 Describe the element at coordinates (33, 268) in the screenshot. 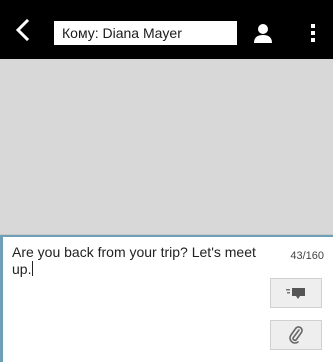

I see `text-cursor` at that location.